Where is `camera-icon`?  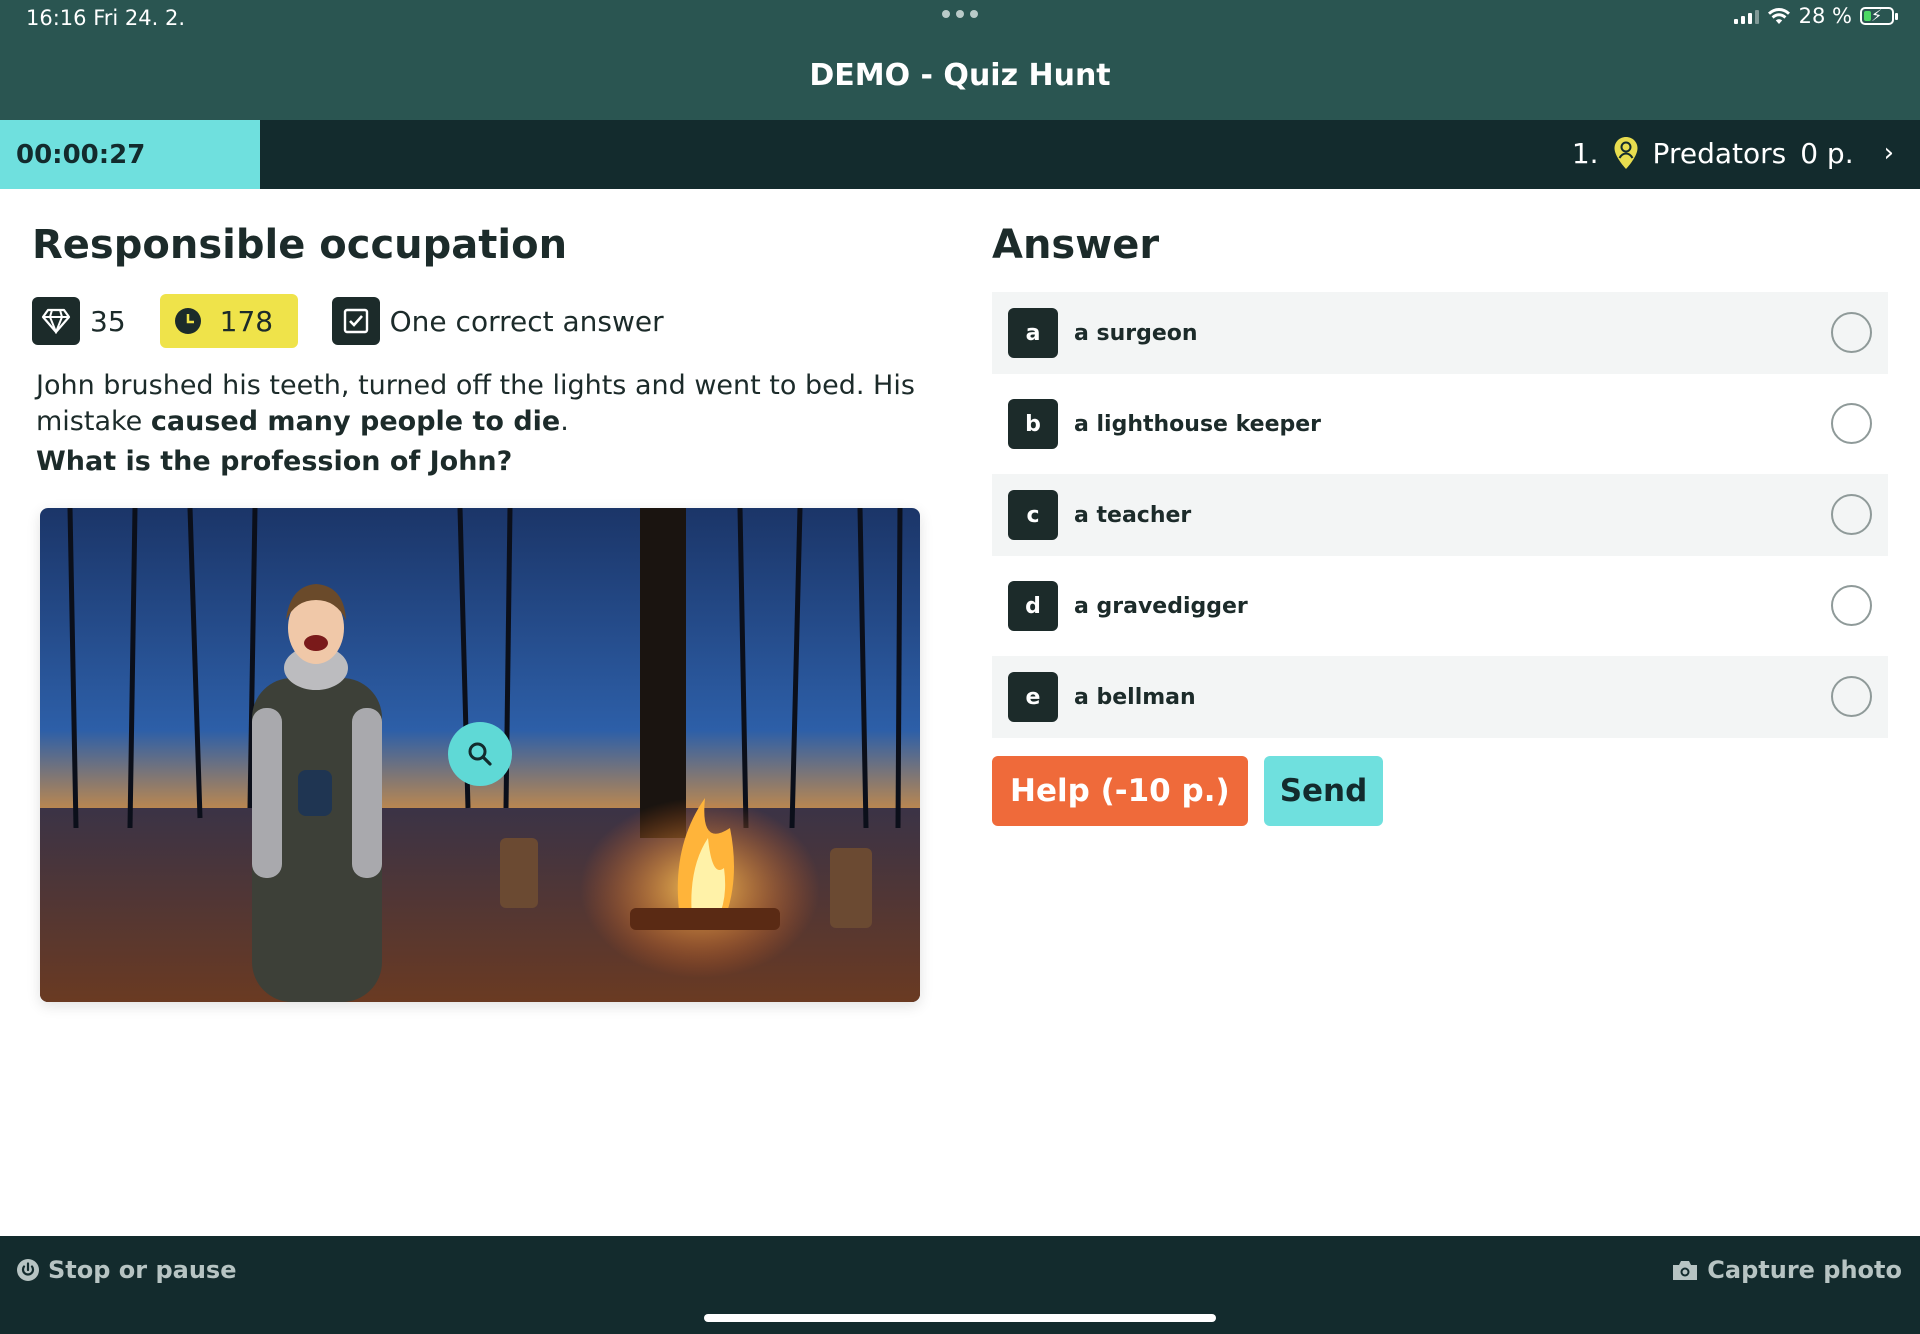
camera-icon is located at coordinates (1685, 1270).